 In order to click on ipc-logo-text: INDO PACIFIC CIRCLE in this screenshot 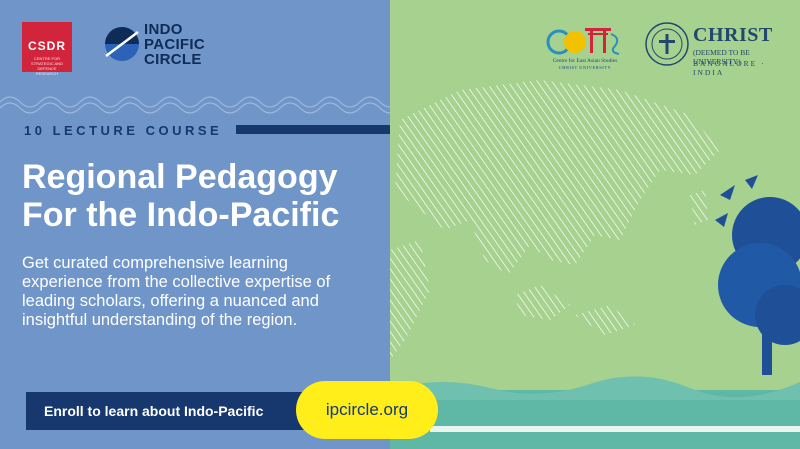, I will do `click(174, 44)`.